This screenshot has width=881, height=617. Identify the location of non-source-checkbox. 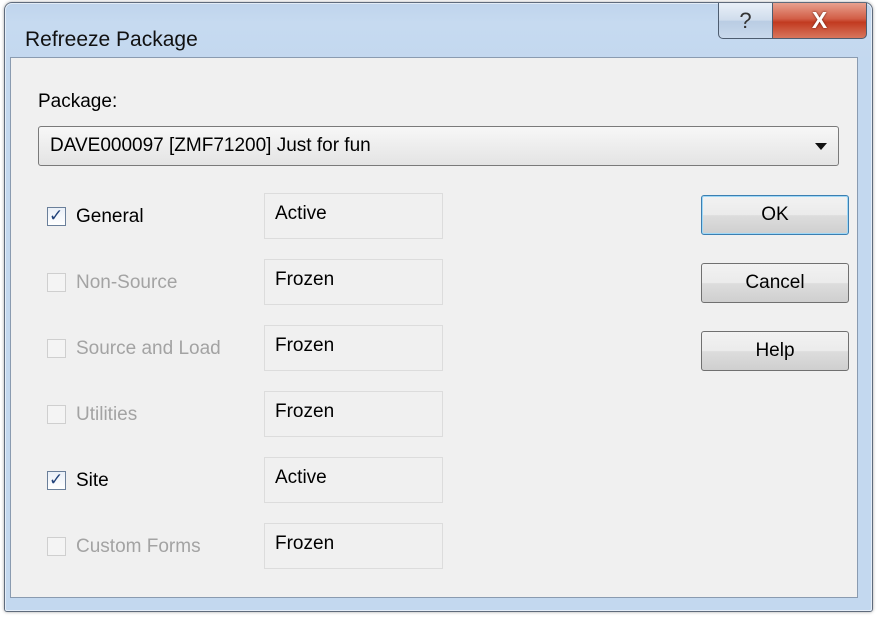
(56, 282).